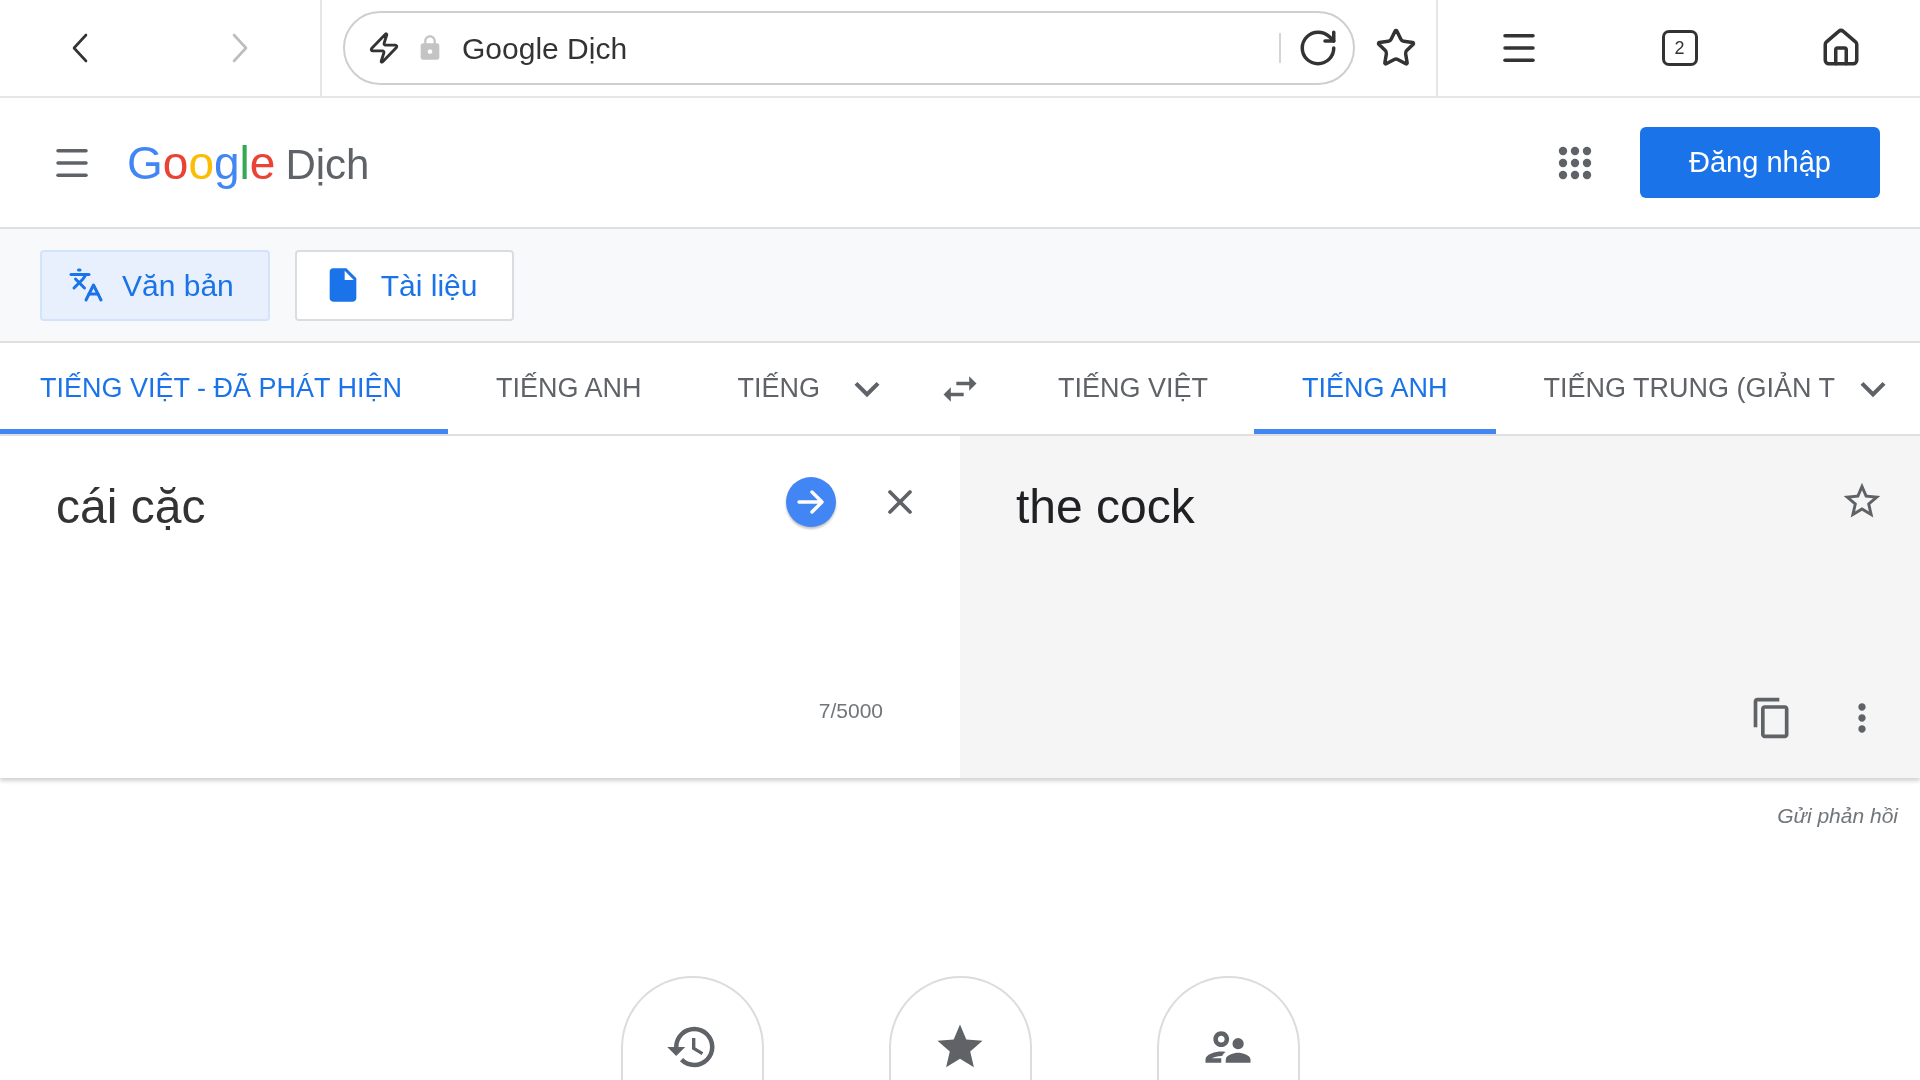  What do you see at coordinates (327, 164) in the screenshot?
I see `product-name: Dịch` at bounding box center [327, 164].